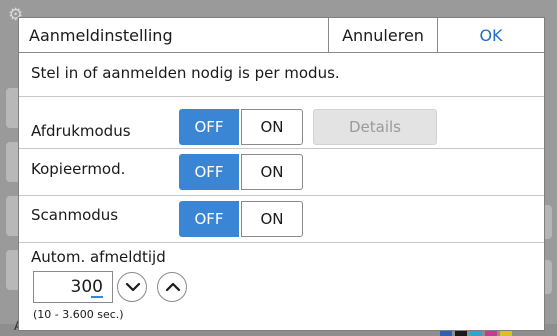 This screenshot has height=336, width=557. I want to click on dialog-title: Aanmeldinstelling, so click(101, 35).